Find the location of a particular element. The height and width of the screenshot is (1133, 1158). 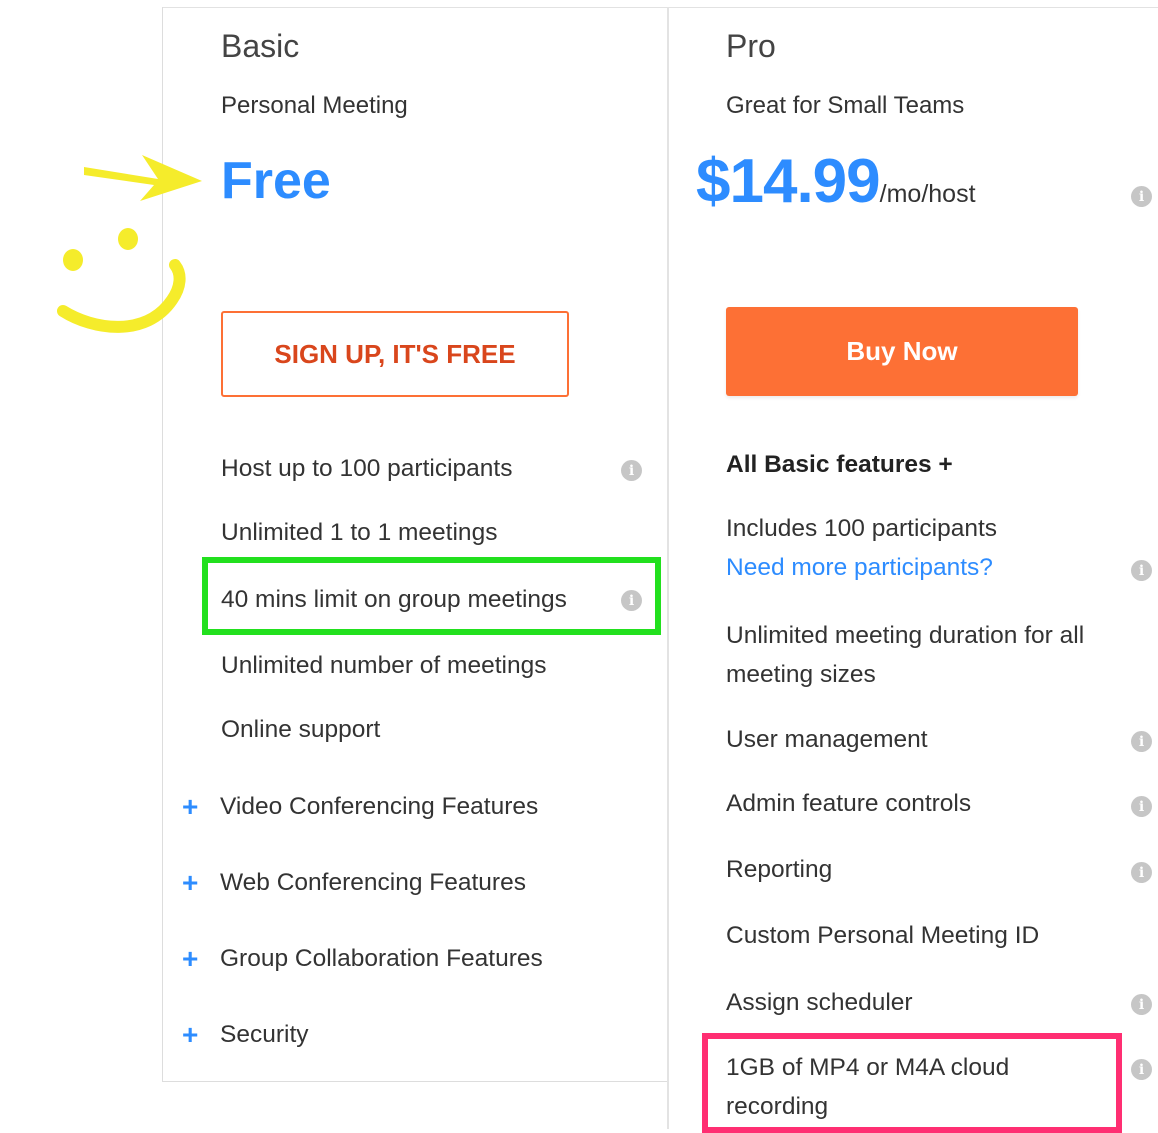

highlight-box-green is located at coordinates (431, 596).